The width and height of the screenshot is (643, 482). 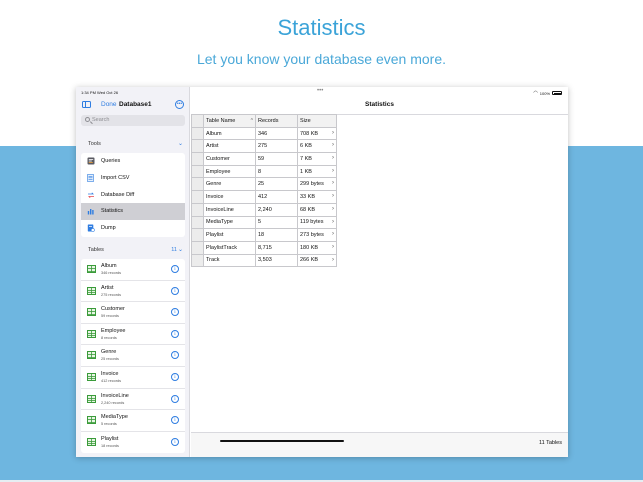 I want to click on cell-records: 346, so click(x=276, y=133).